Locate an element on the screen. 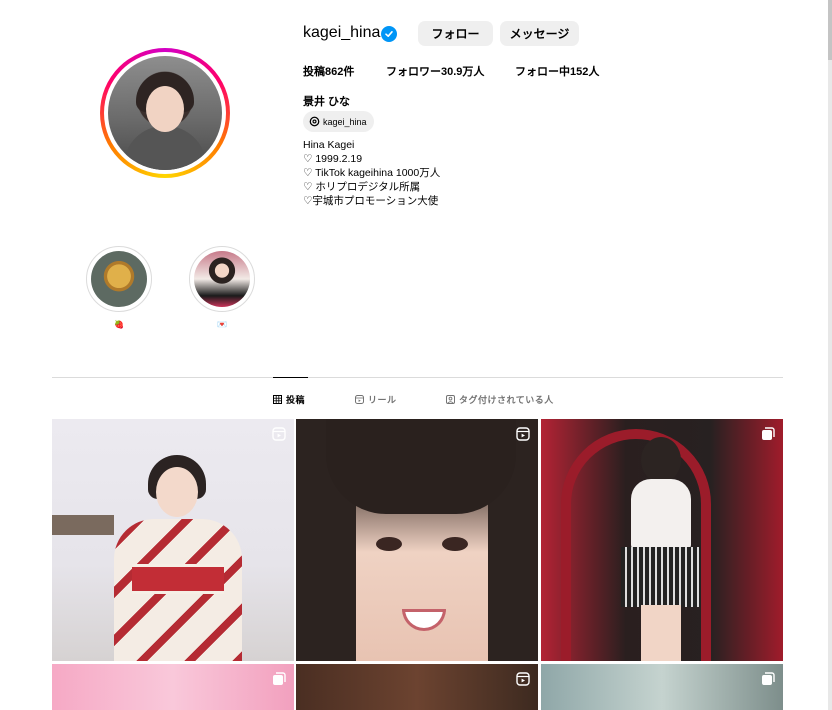 The width and height of the screenshot is (832, 710). tab-tagged: タグ付けされている人 is located at coordinates (500, 399).